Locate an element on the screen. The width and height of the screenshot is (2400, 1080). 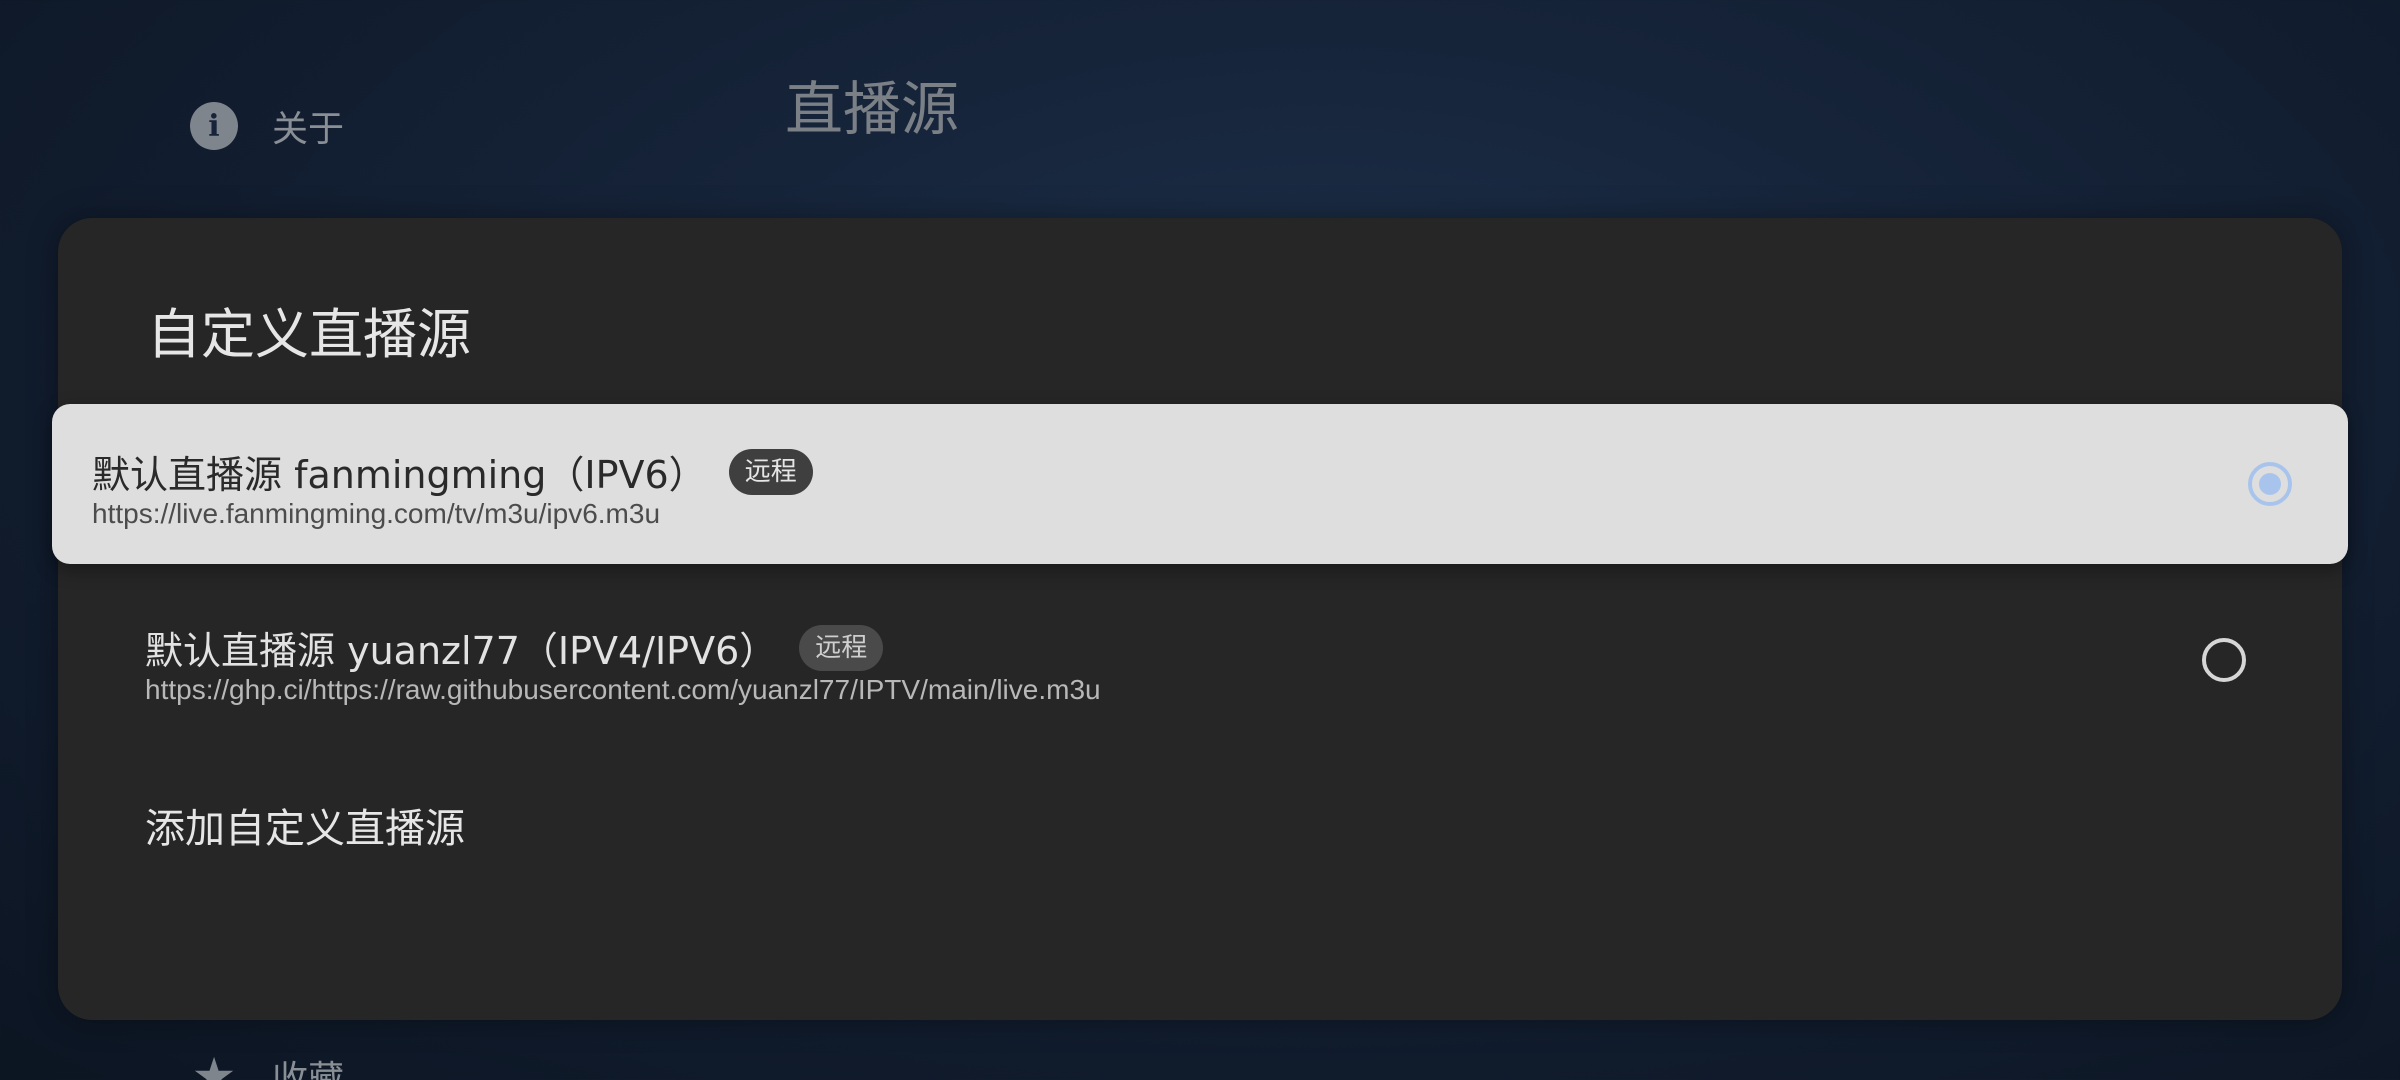
source-header: 默认直播源 yuanzl77（IPV4/IPV6） 远程 is located at coordinates (514, 647).